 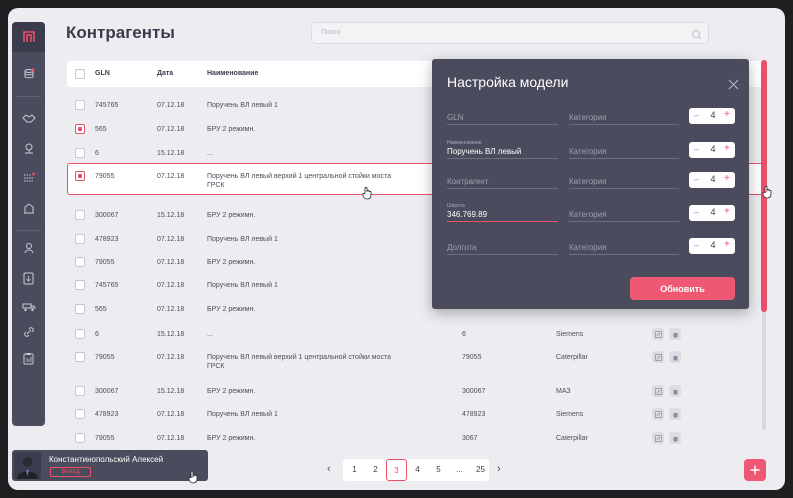 What do you see at coordinates (375, 470) in the screenshot?
I see `page-button: 2` at bounding box center [375, 470].